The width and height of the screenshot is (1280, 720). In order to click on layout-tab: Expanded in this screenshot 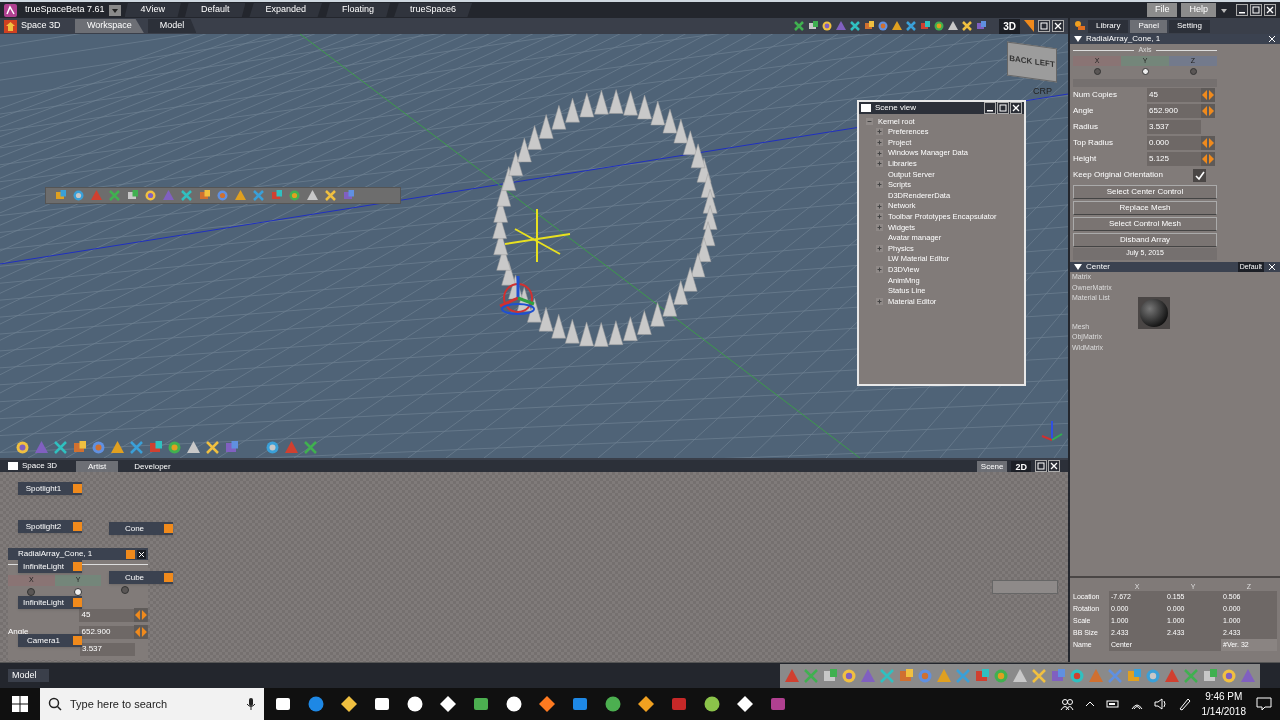, I will do `click(285, 10)`.